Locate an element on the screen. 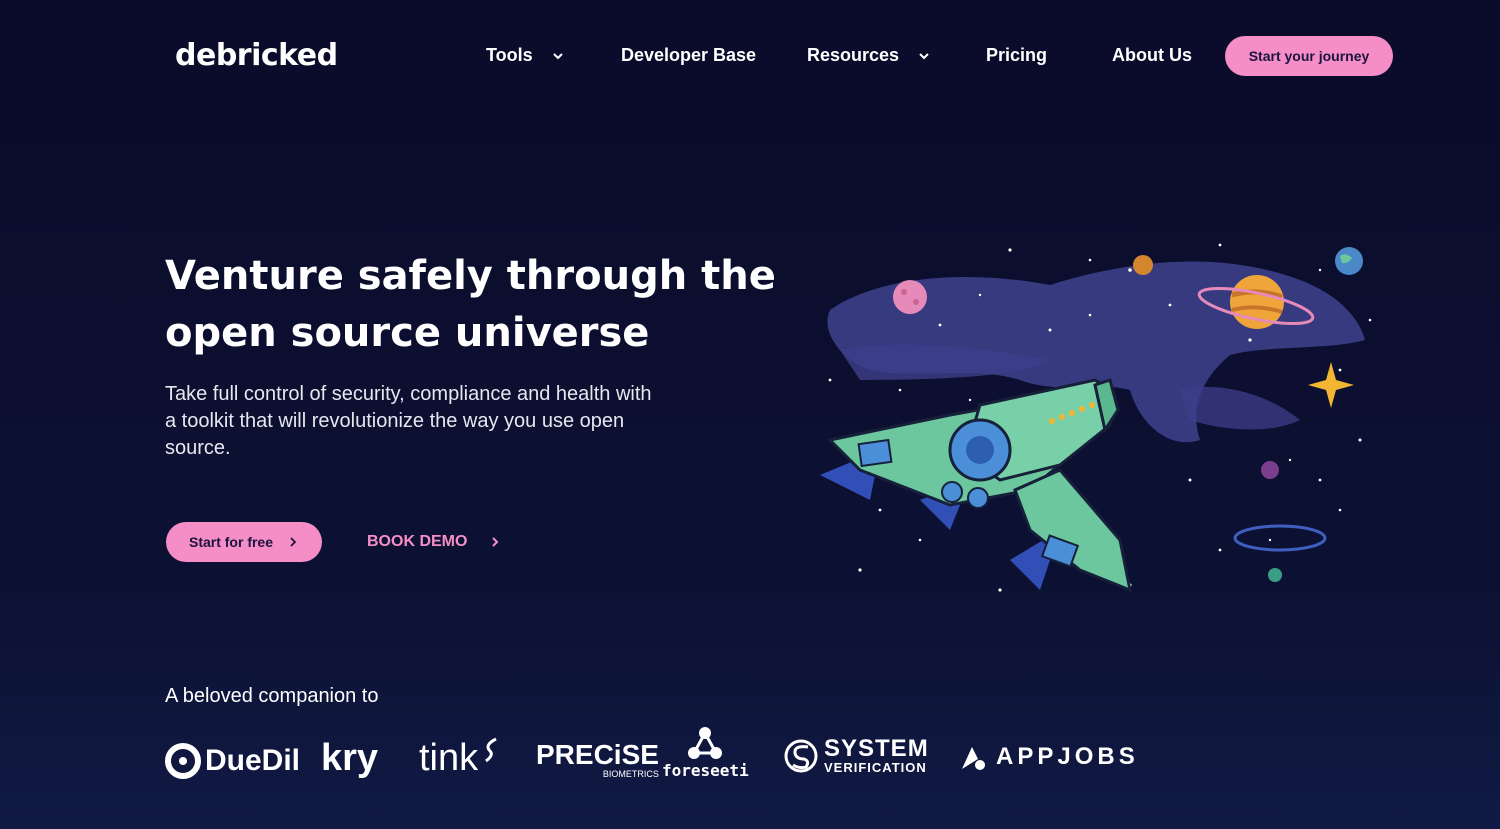 The width and height of the screenshot is (1500, 829). pink-planet is located at coordinates (910, 297).